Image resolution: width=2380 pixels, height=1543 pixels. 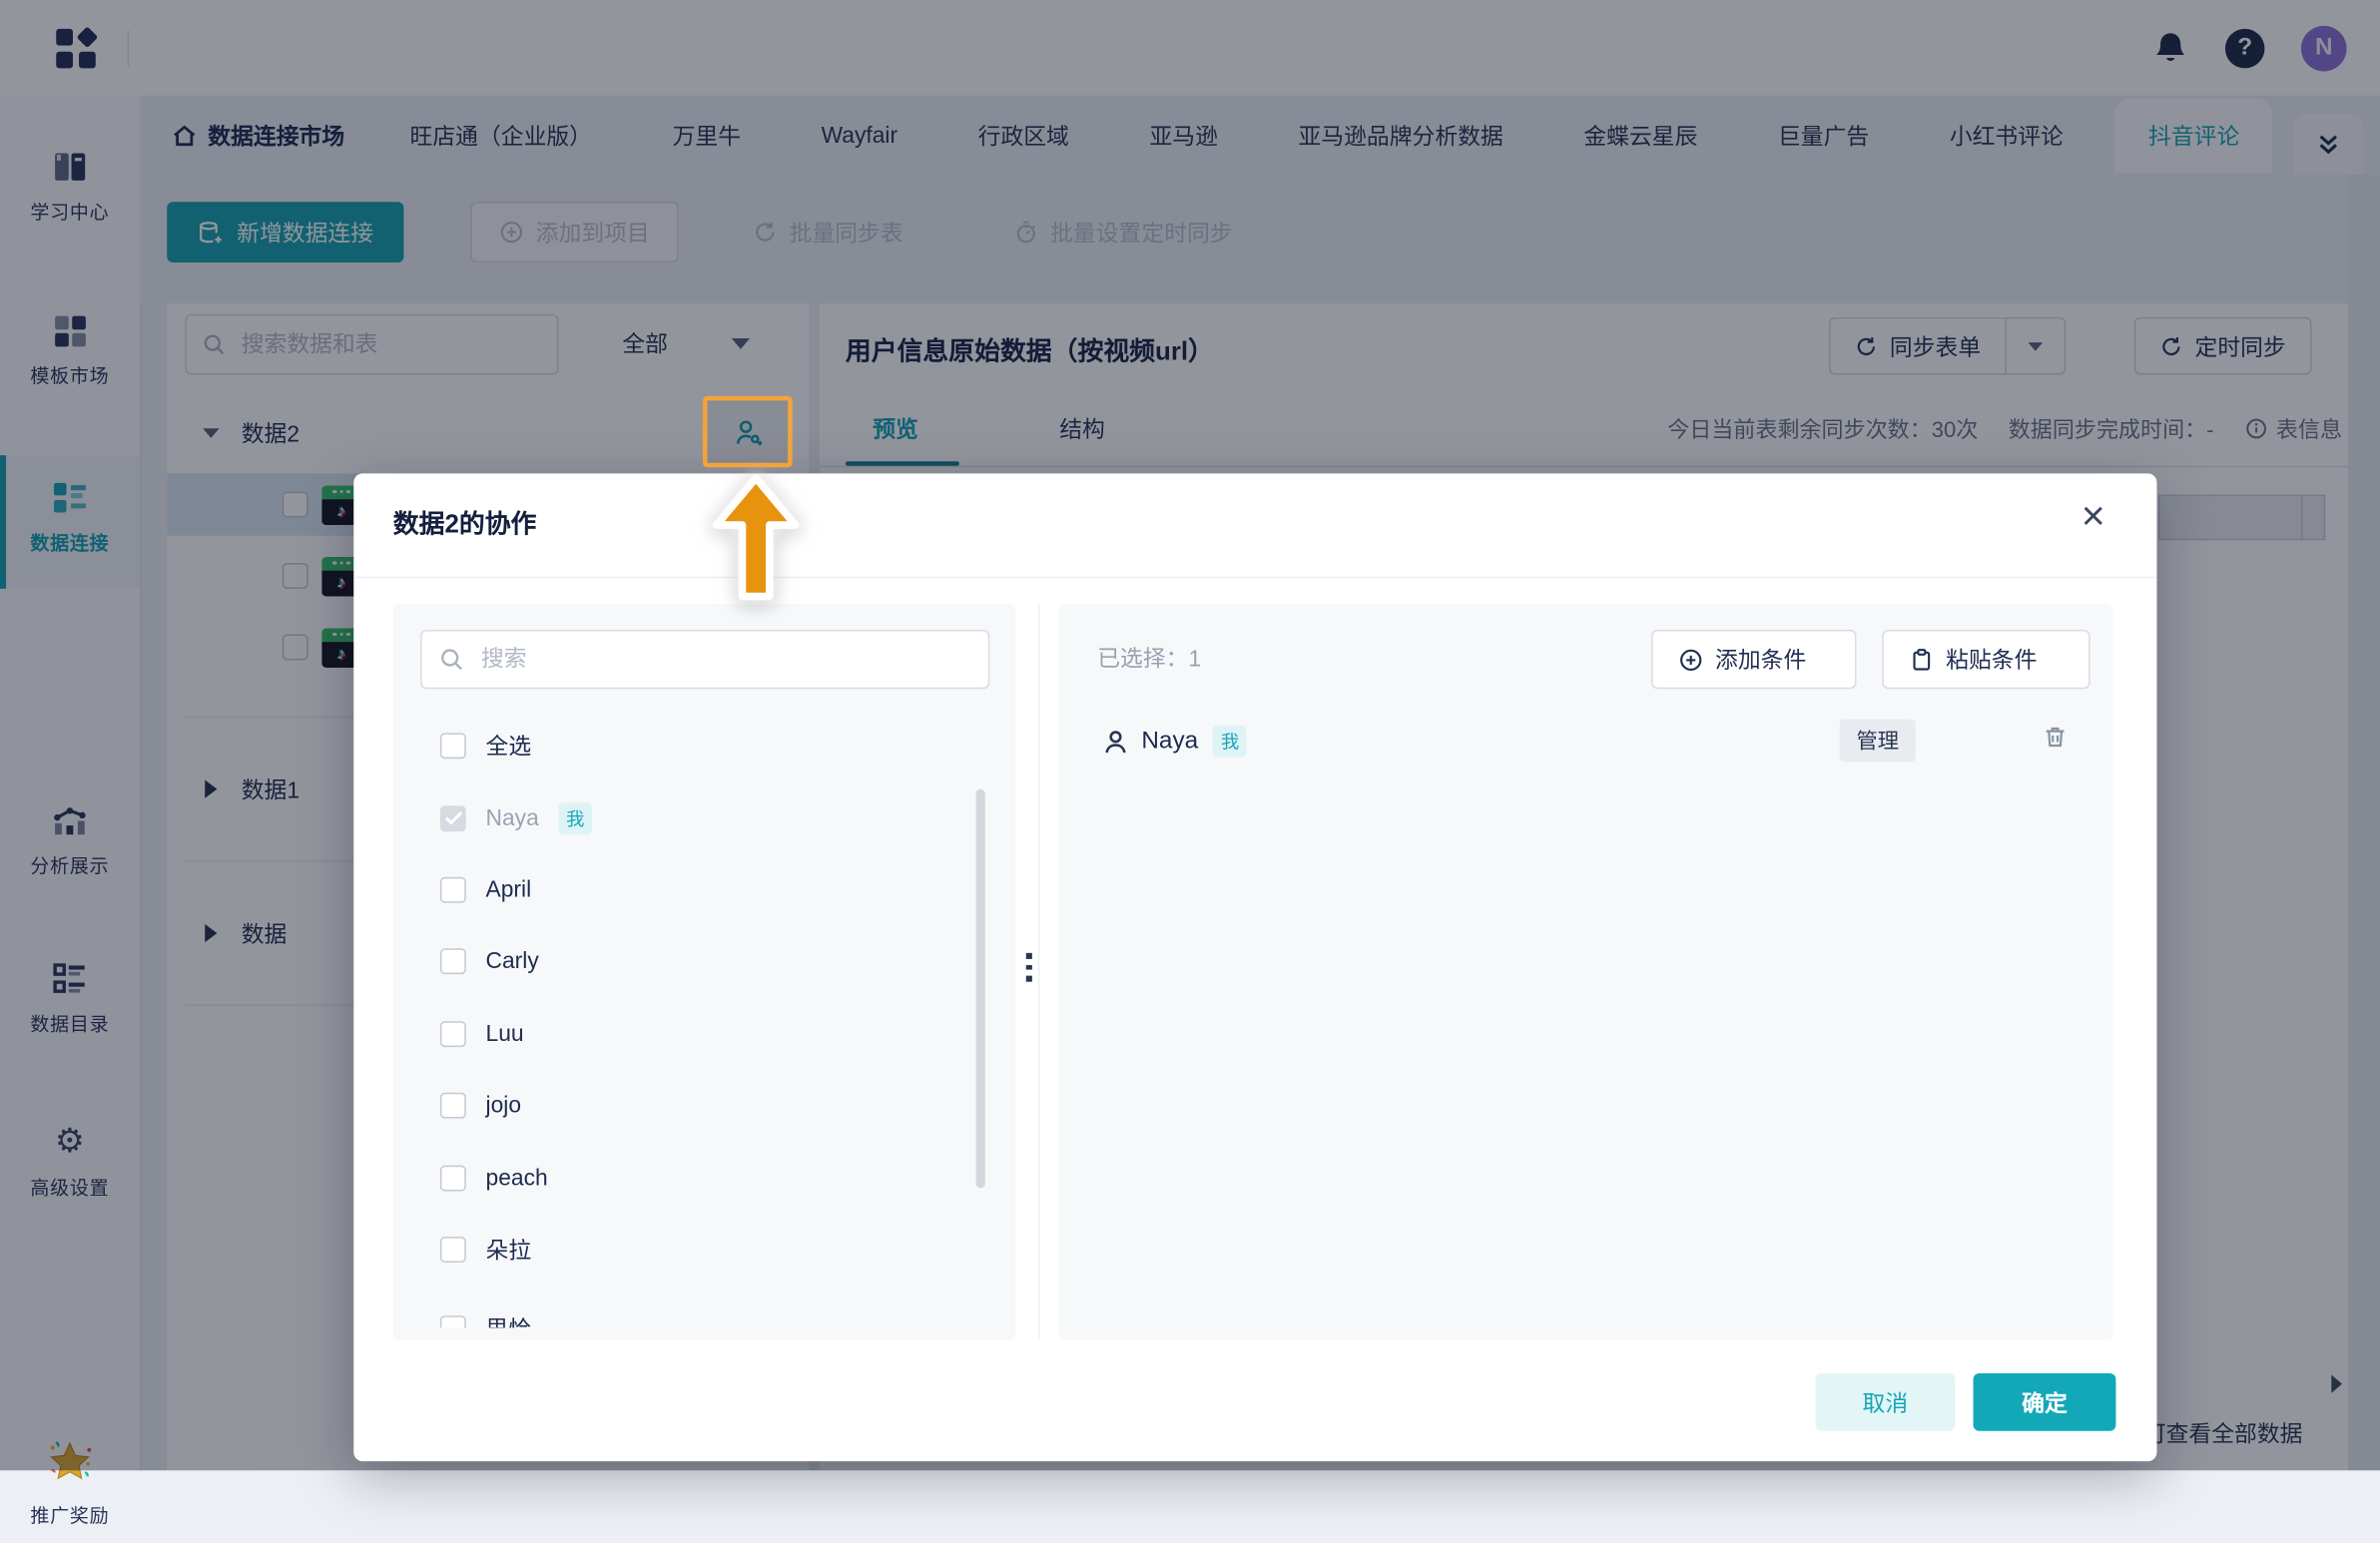 I want to click on cancel-button: 取消, so click(x=1885, y=1401).